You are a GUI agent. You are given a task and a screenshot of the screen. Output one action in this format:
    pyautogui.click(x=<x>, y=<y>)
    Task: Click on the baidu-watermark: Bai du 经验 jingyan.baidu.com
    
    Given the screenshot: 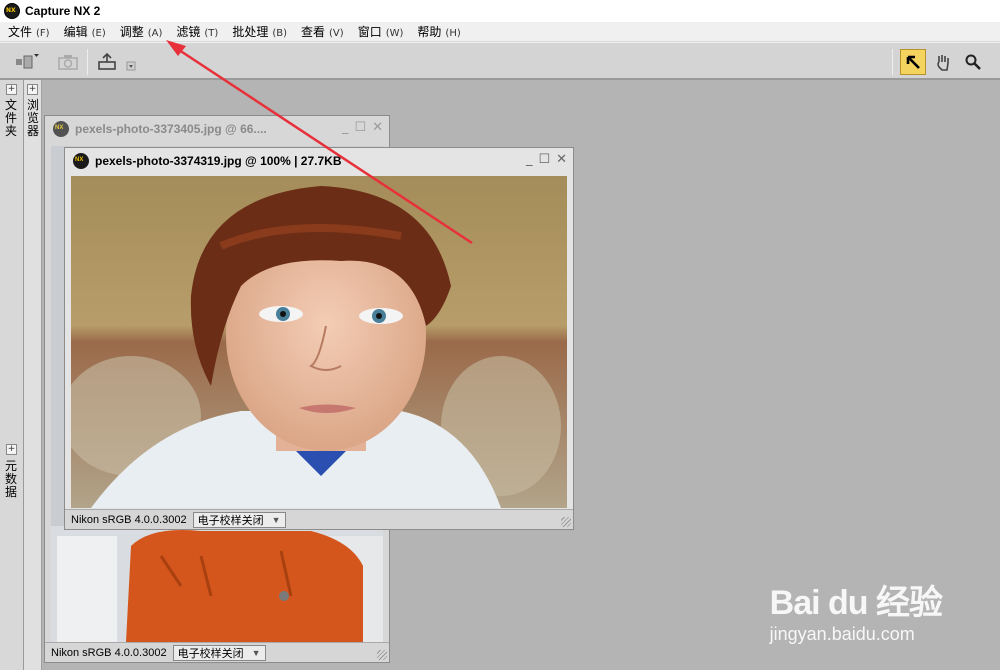 What is the action you would take?
    pyautogui.click(x=856, y=610)
    